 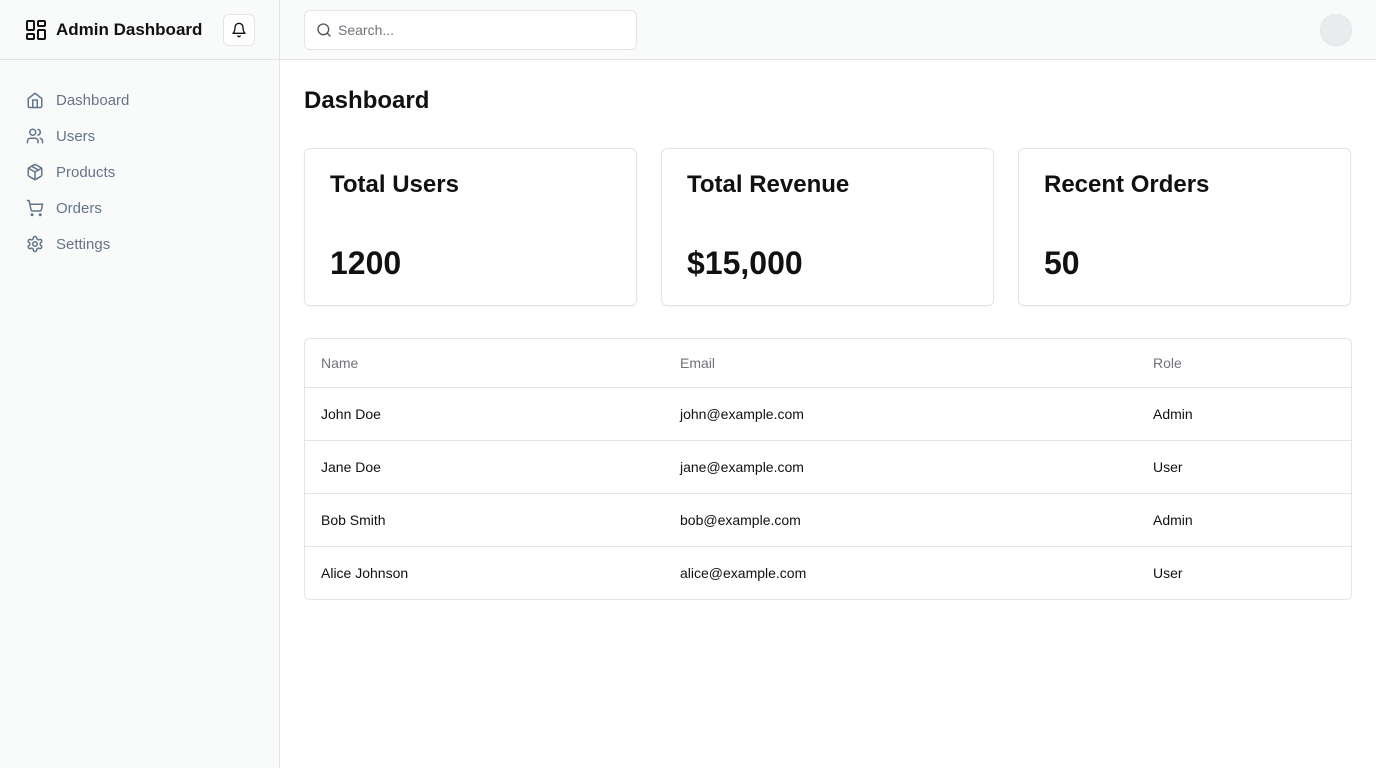 I want to click on sidebar-nav: Dashboard Users Products Orders Settings, so click(x=139, y=161).